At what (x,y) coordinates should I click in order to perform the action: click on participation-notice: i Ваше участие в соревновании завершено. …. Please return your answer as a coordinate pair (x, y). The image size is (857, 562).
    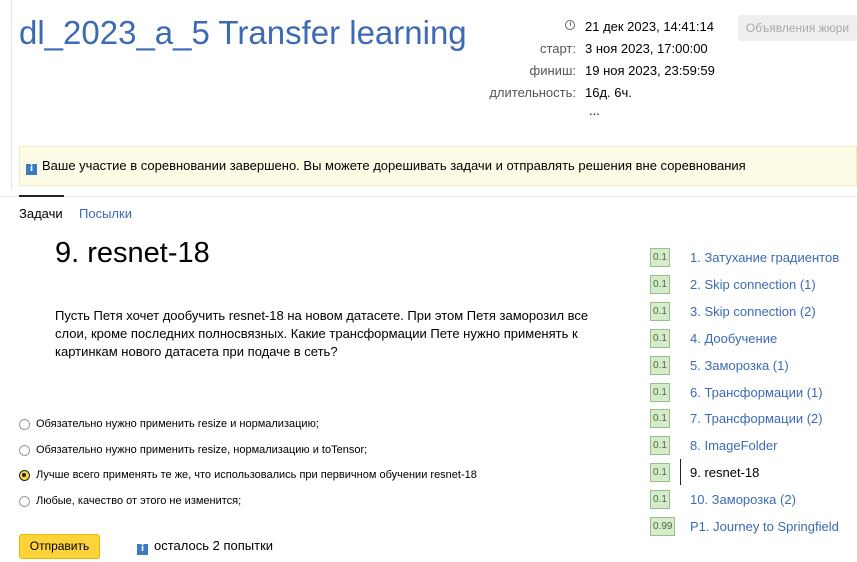
    Looking at the image, I should click on (438, 166).